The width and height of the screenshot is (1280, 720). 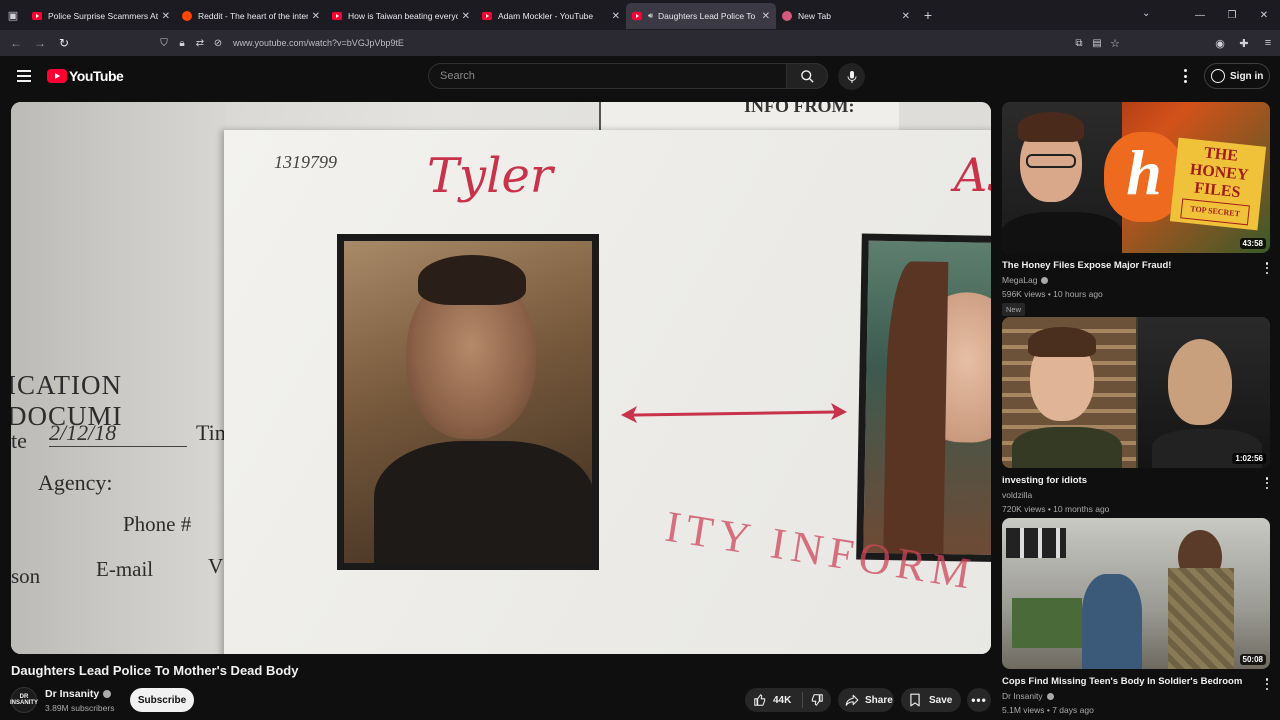 I want to click on share-label: Share, so click(x=879, y=700).